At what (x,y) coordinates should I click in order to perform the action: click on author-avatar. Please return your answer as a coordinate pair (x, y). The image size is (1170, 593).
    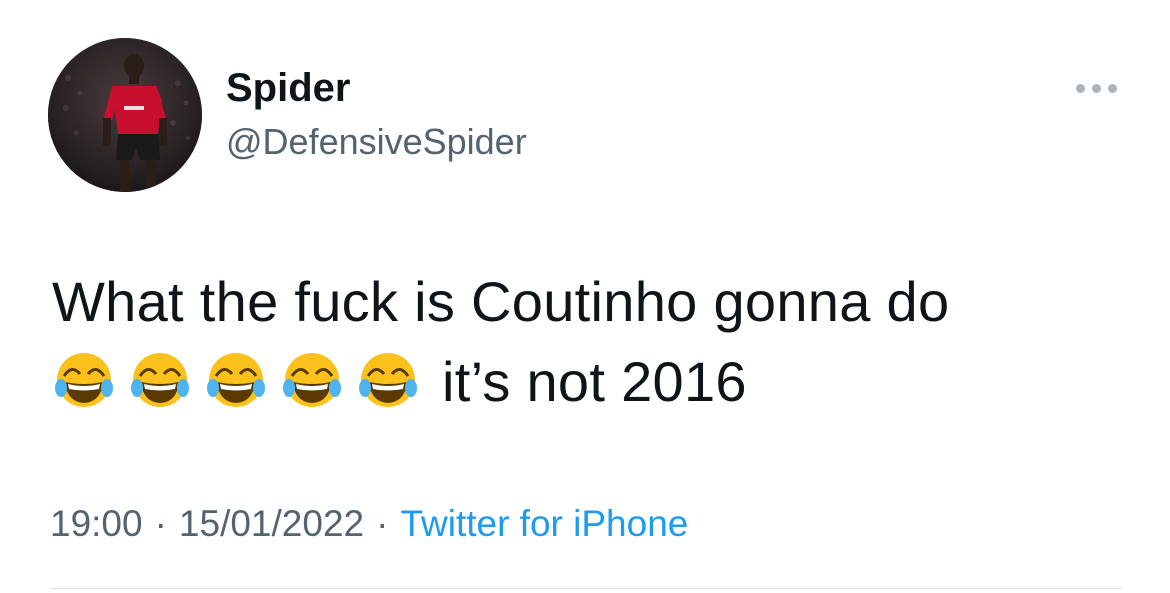
    Looking at the image, I should click on (125, 115).